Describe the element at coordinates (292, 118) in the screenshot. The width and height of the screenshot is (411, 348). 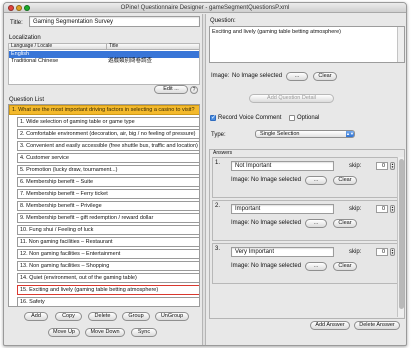
I see `optional-checkbox` at that location.